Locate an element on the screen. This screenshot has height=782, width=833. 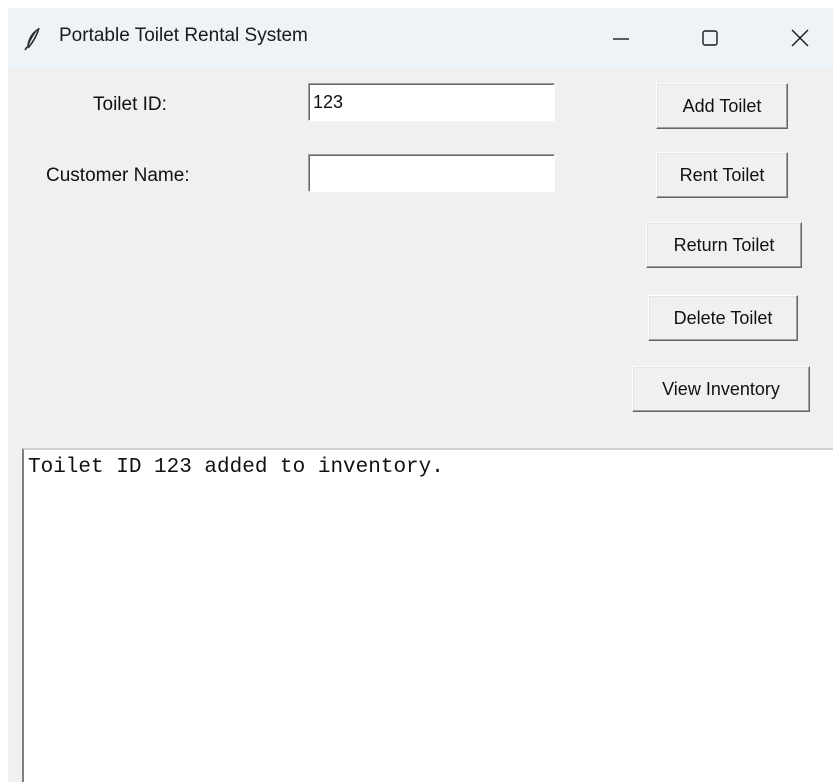
output-line: Toilet ID 123 added to inventory. is located at coordinates (236, 467).